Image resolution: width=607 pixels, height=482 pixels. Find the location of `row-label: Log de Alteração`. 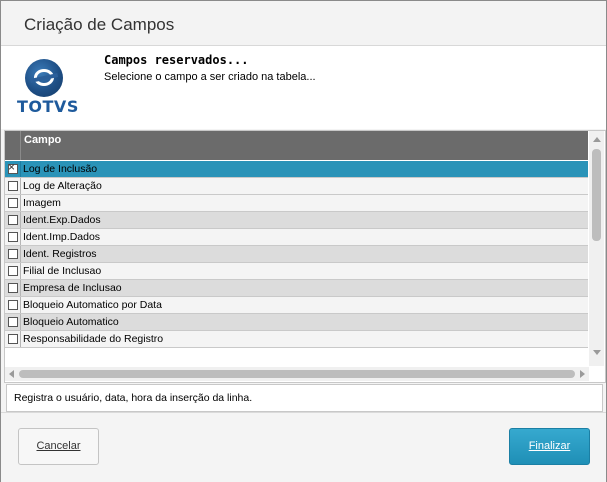

row-label: Log de Alteração is located at coordinates (304, 186).